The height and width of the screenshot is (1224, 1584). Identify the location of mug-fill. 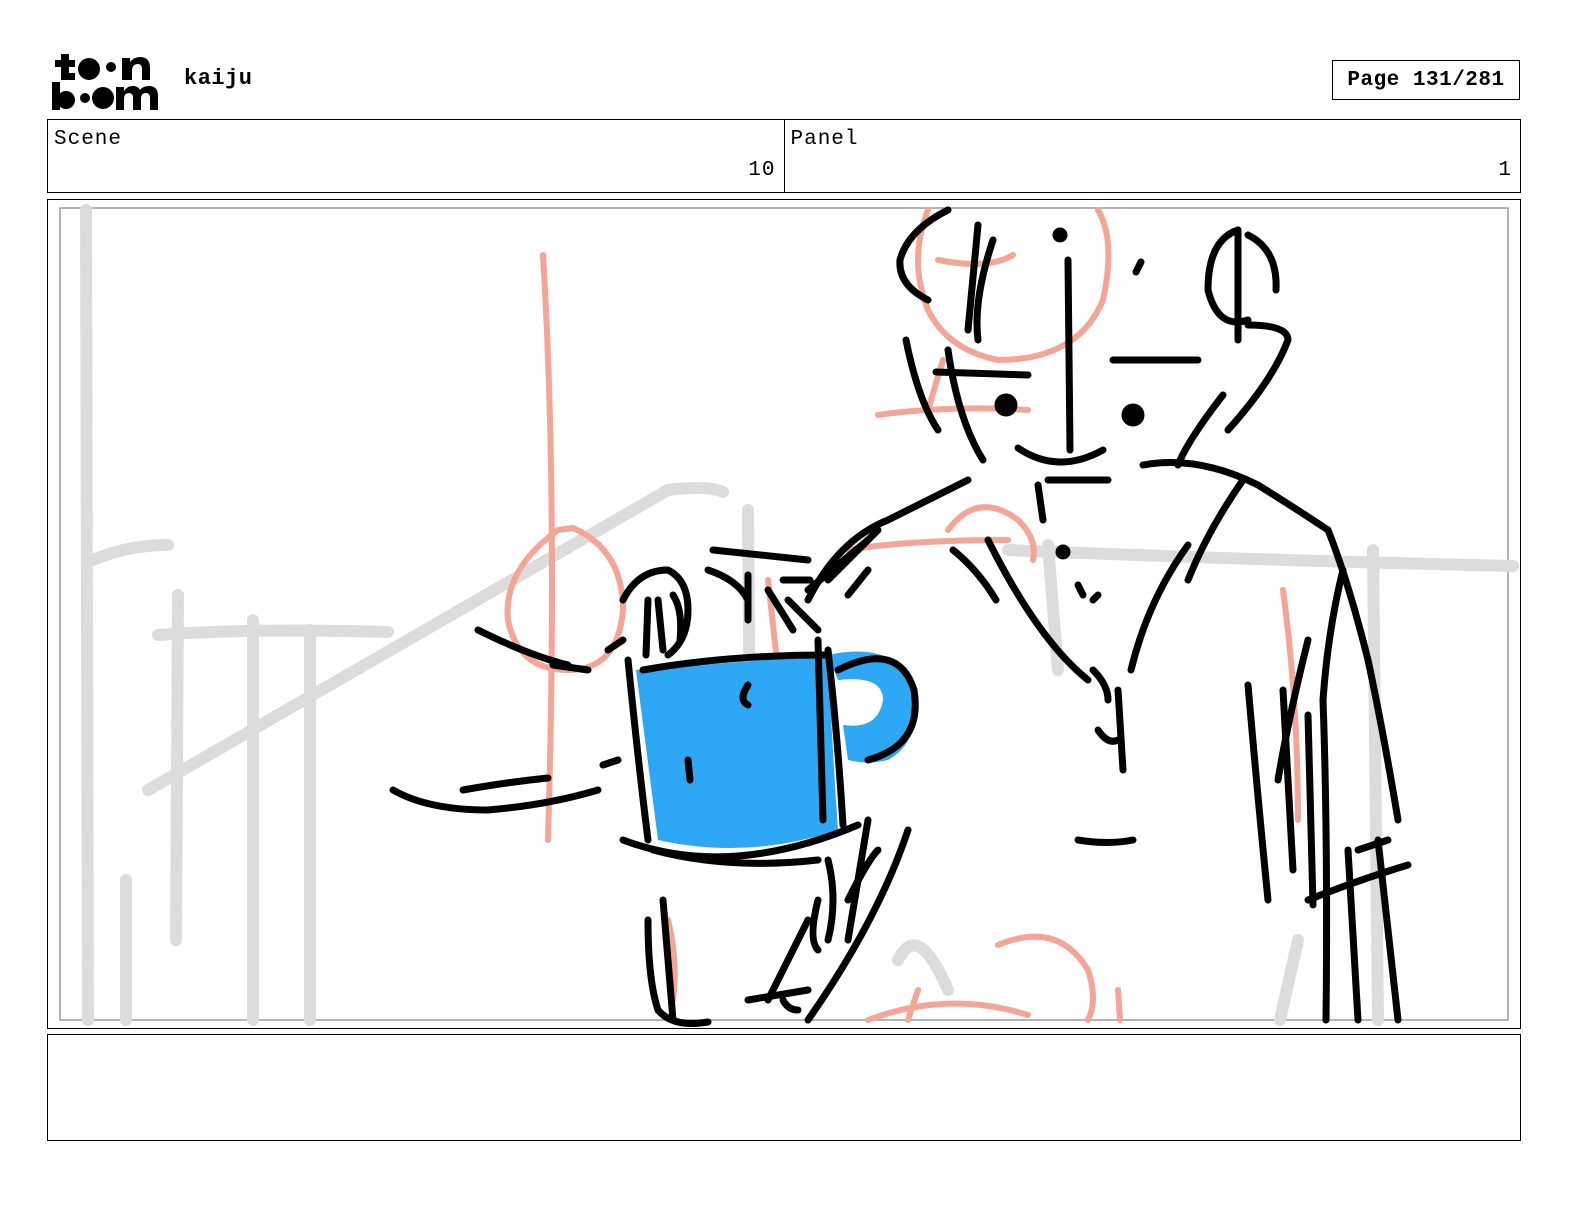
(776, 749).